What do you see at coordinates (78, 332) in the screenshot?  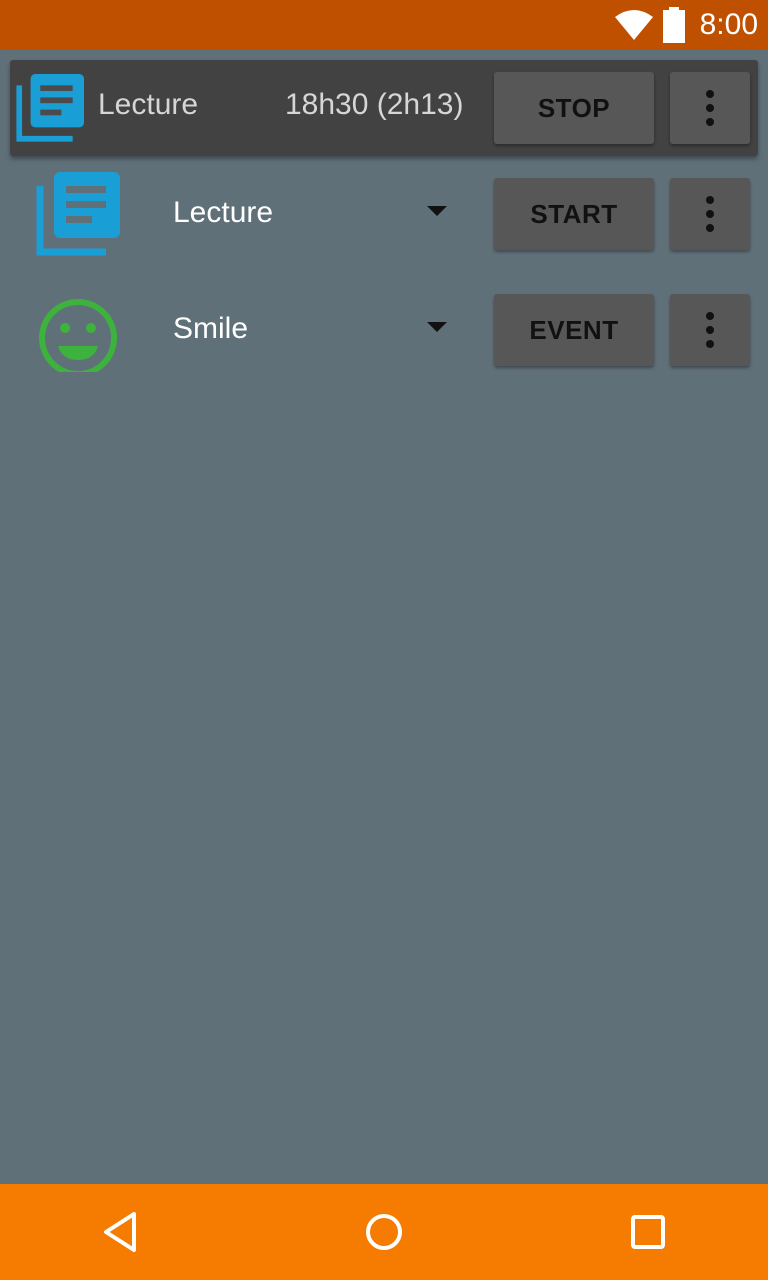 I see `smiley-icon` at bounding box center [78, 332].